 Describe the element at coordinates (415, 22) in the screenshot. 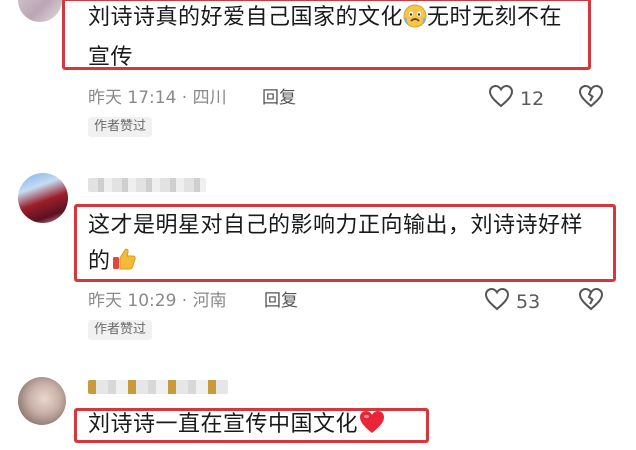

I see `fearful-face-icon` at that location.